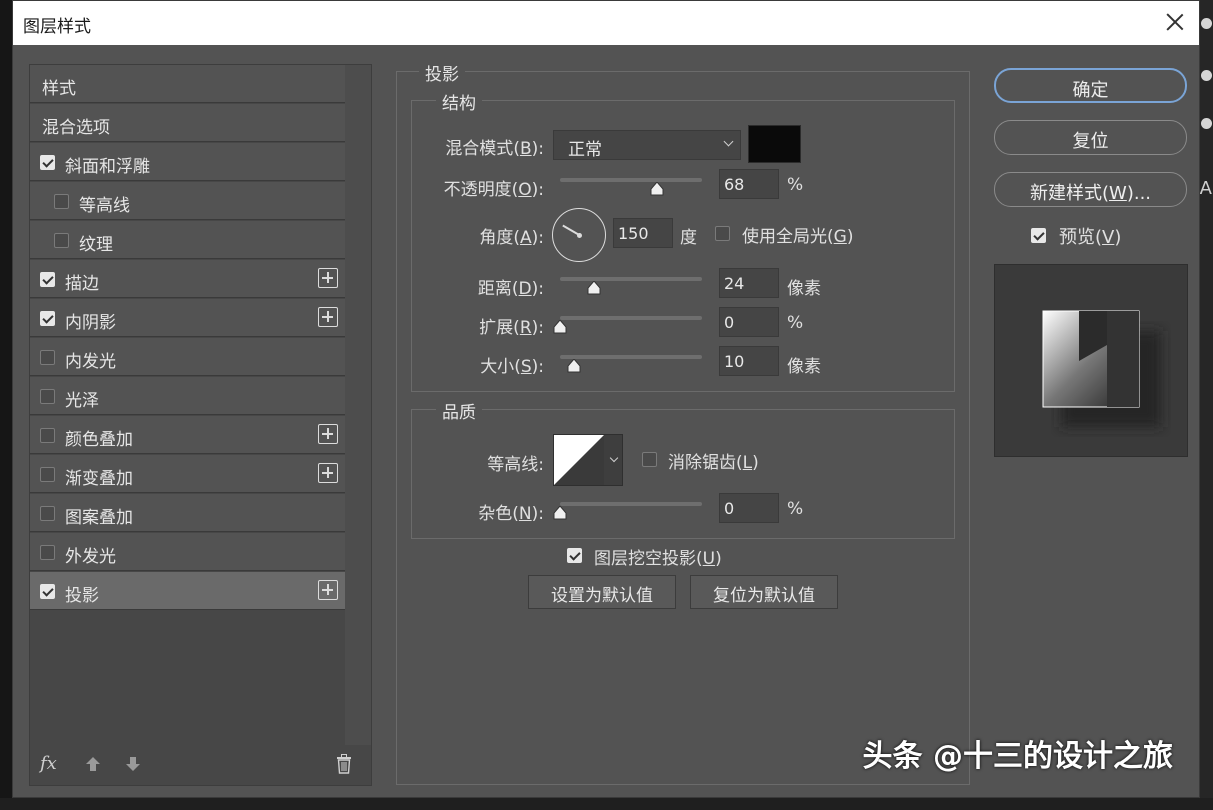 This screenshot has width=1213, height=810. Describe the element at coordinates (647, 145) in the screenshot. I see `blend-mode-select: 正常` at that location.